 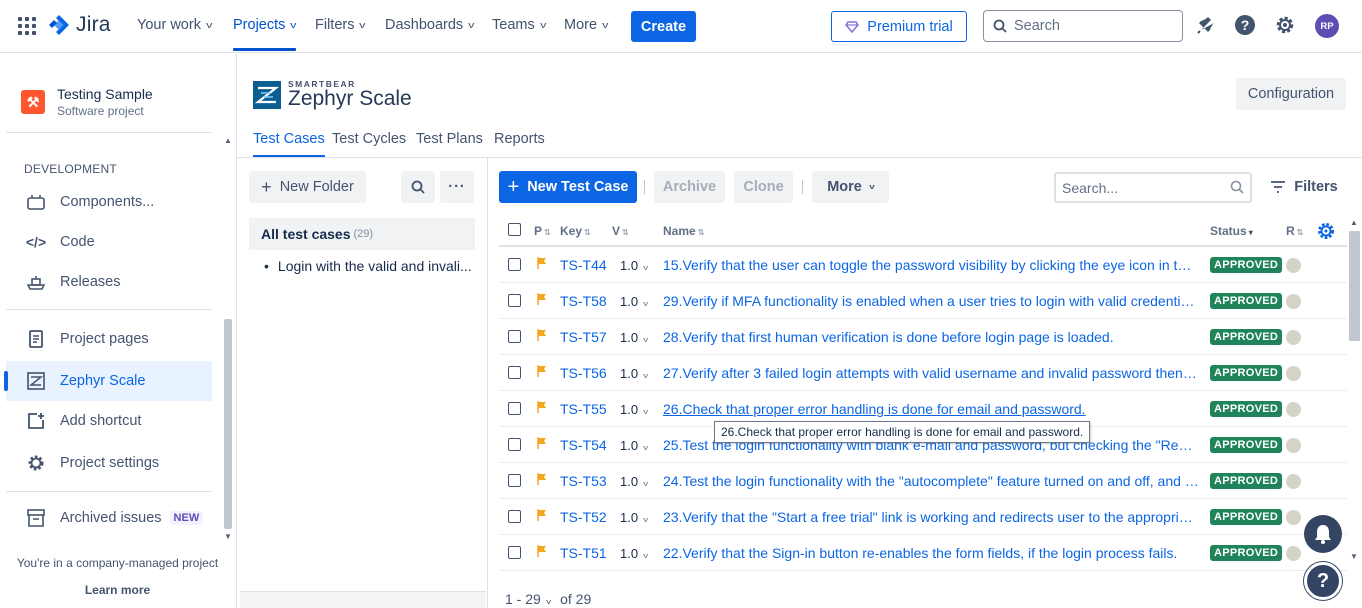 I want to click on column-key: Key ⇅, so click(x=575, y=231).